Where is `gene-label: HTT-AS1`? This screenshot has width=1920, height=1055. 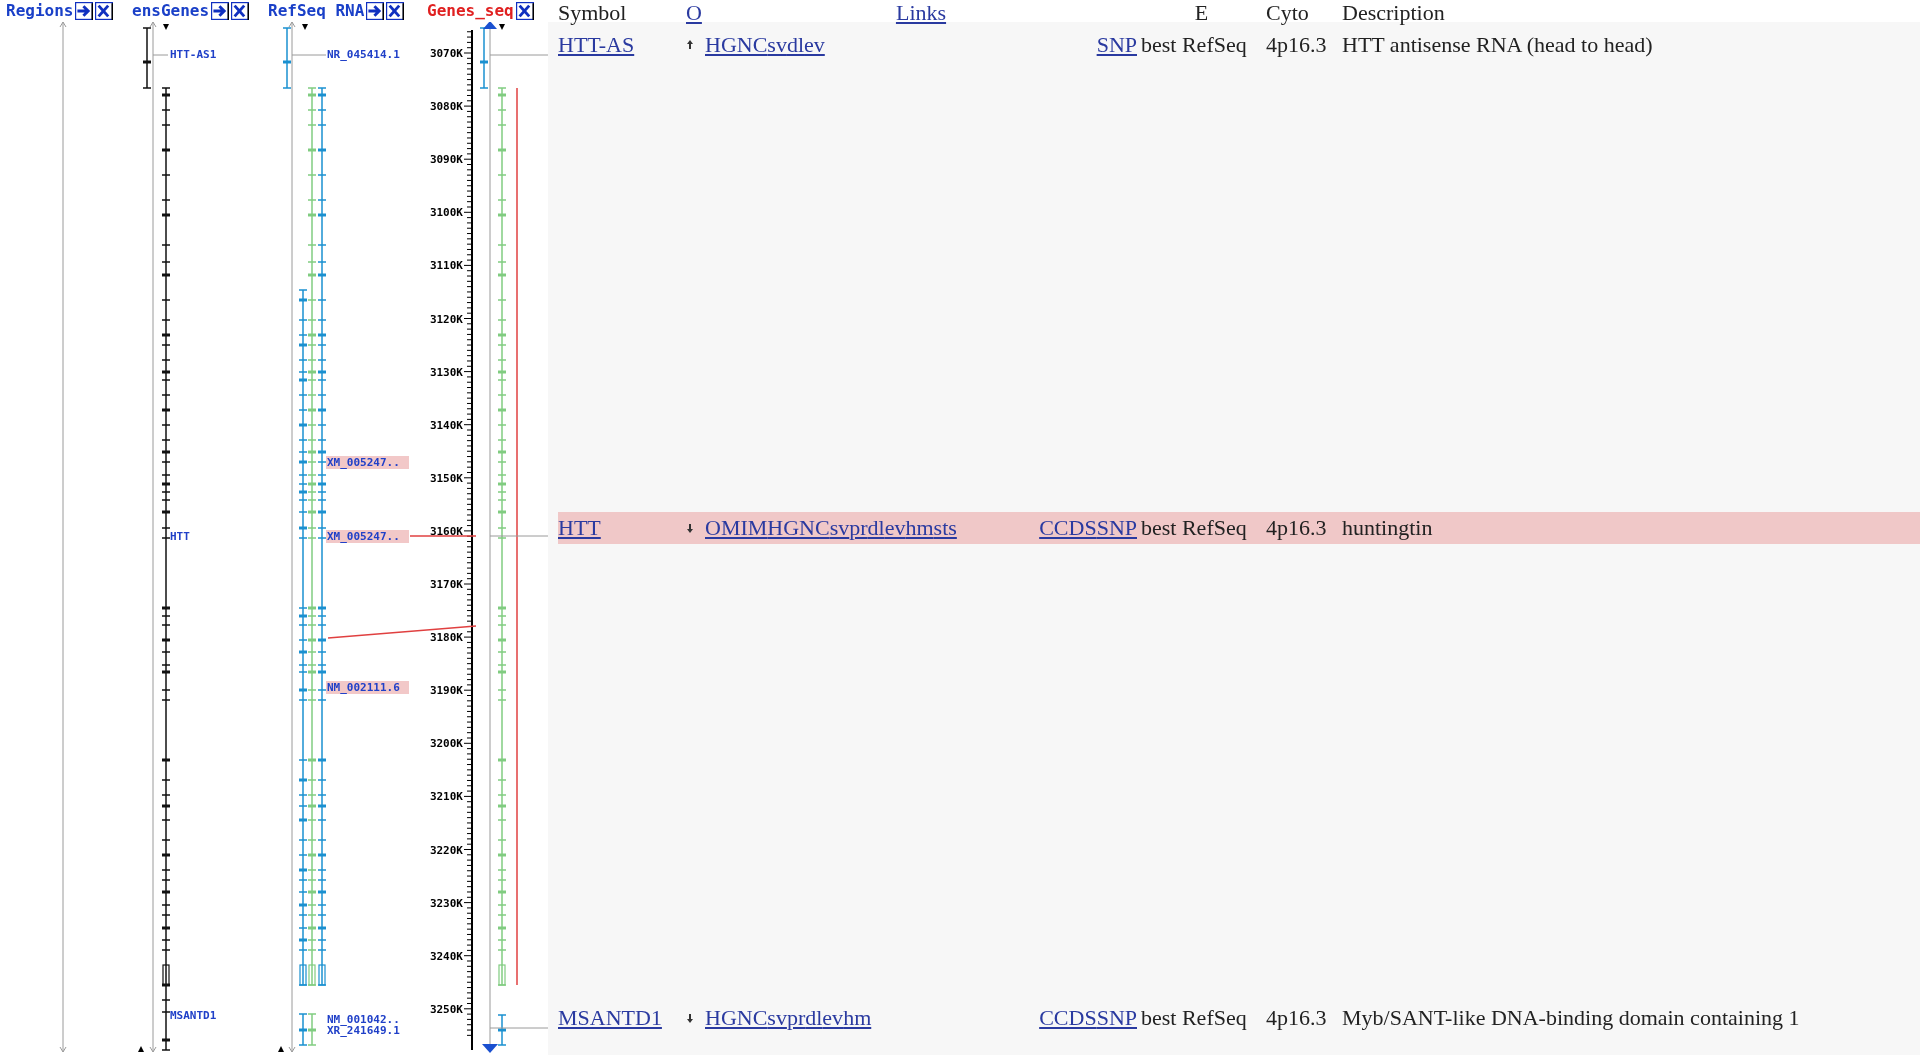 gene-label: HTT-AS1 is located at coordinates (193, 54).